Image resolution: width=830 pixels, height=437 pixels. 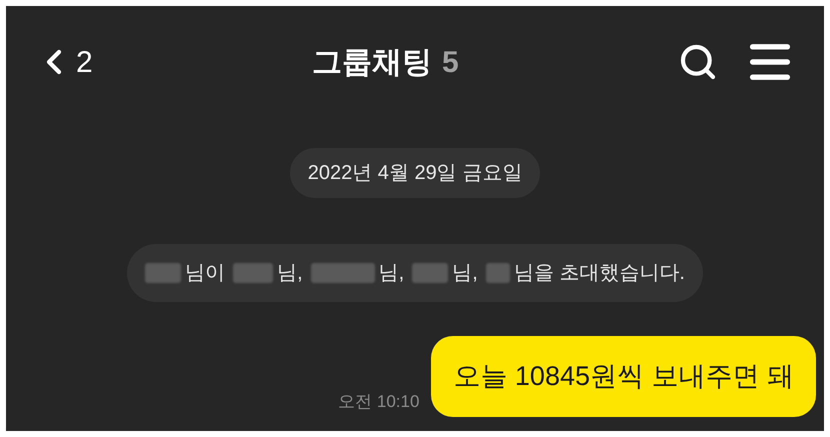 I want to click on chat-title: 그룹채팅, so click(x=372, y=62).